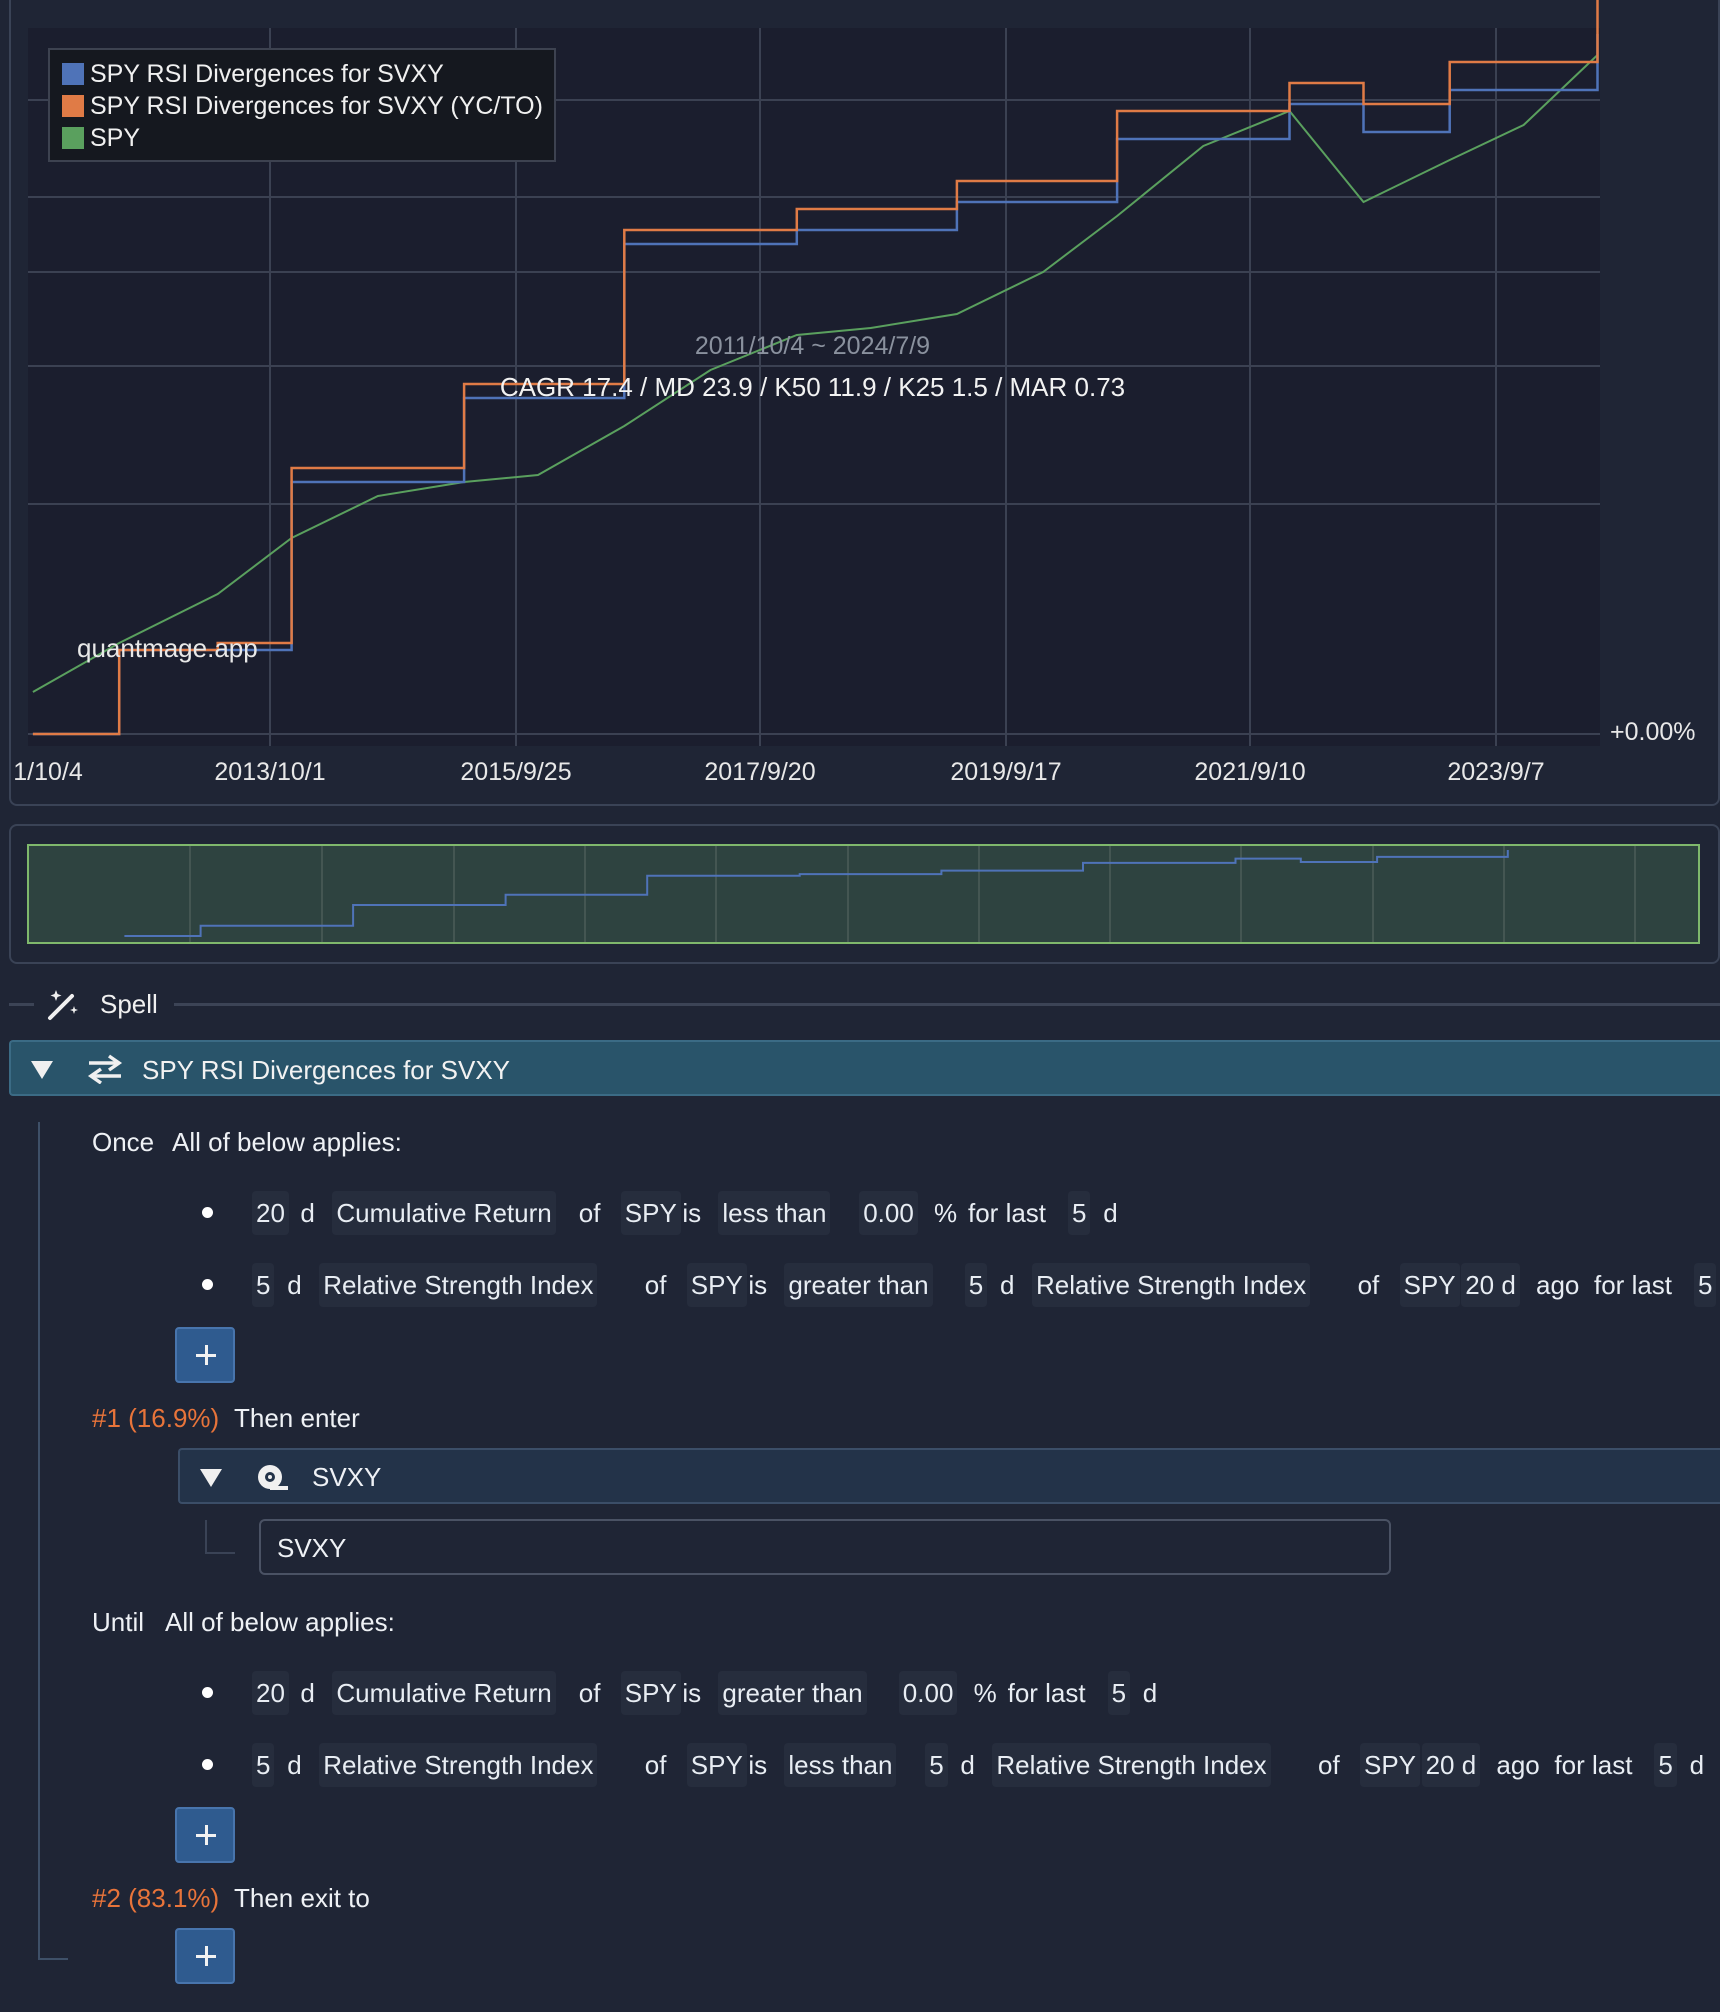 This screenshot has height=2012, width=1720. What do you see at coordinates (312, 1548) in the screenshot?
I see `asset-ticker-value: SVXY` at bounding box center [312, 1548].